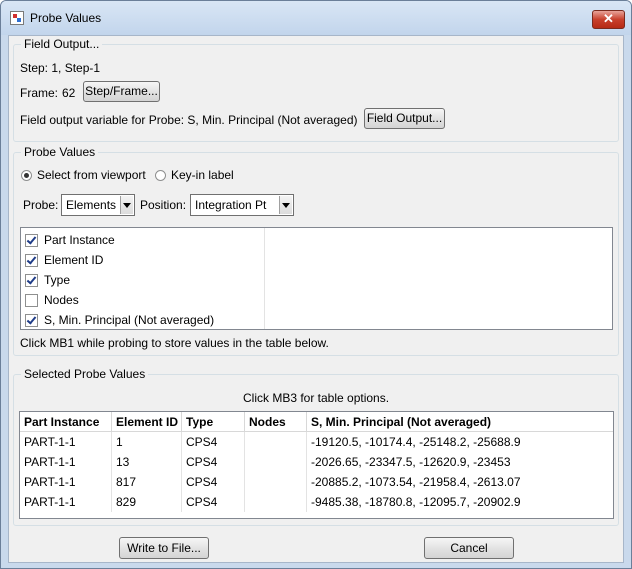 The image size is (632, 569). Describe the element at coordinates (163, 205) in the screenshot. I see `position-label: Position:` at that location.